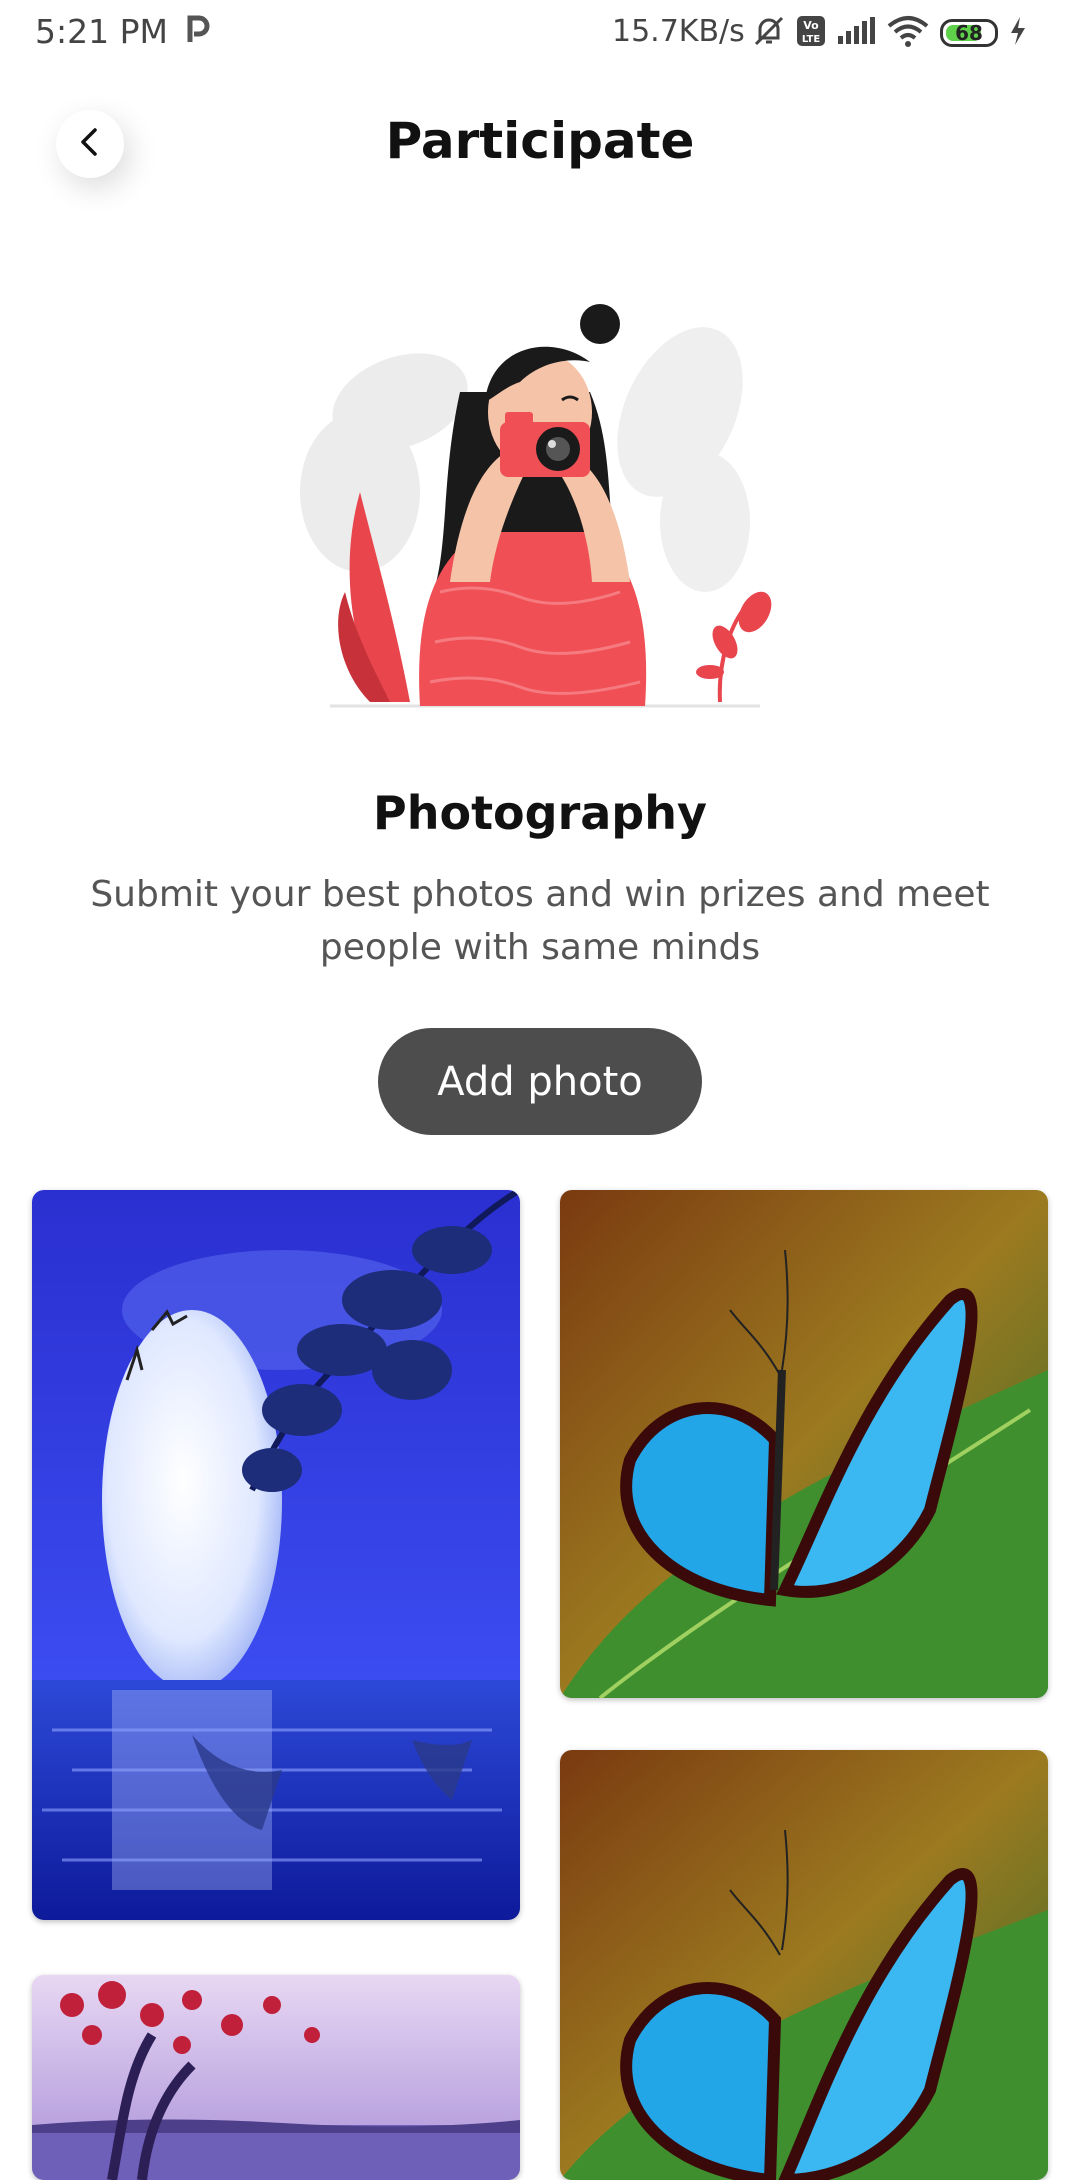 The image size is (1080, 2180). I want to click on svg-text: LTE, so click(811, 39).